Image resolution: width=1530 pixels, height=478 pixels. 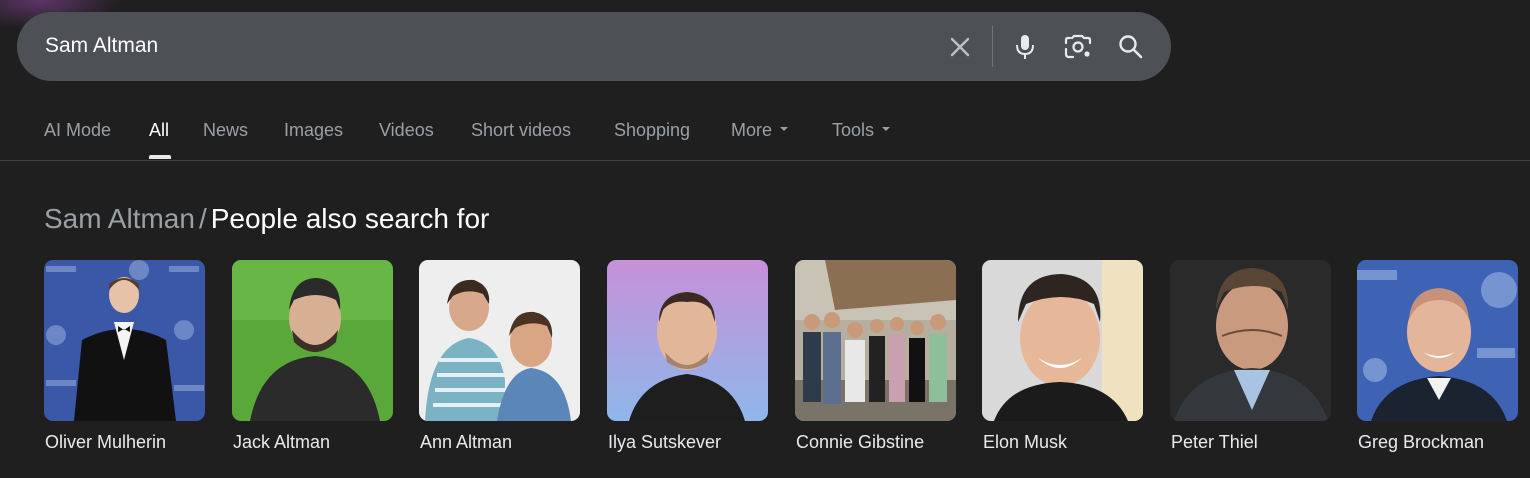 What do you see at coordinates (119, 218) in the screenshot?
I see `breadcrumb: Sam Altman` at bounding box center [119, 218].